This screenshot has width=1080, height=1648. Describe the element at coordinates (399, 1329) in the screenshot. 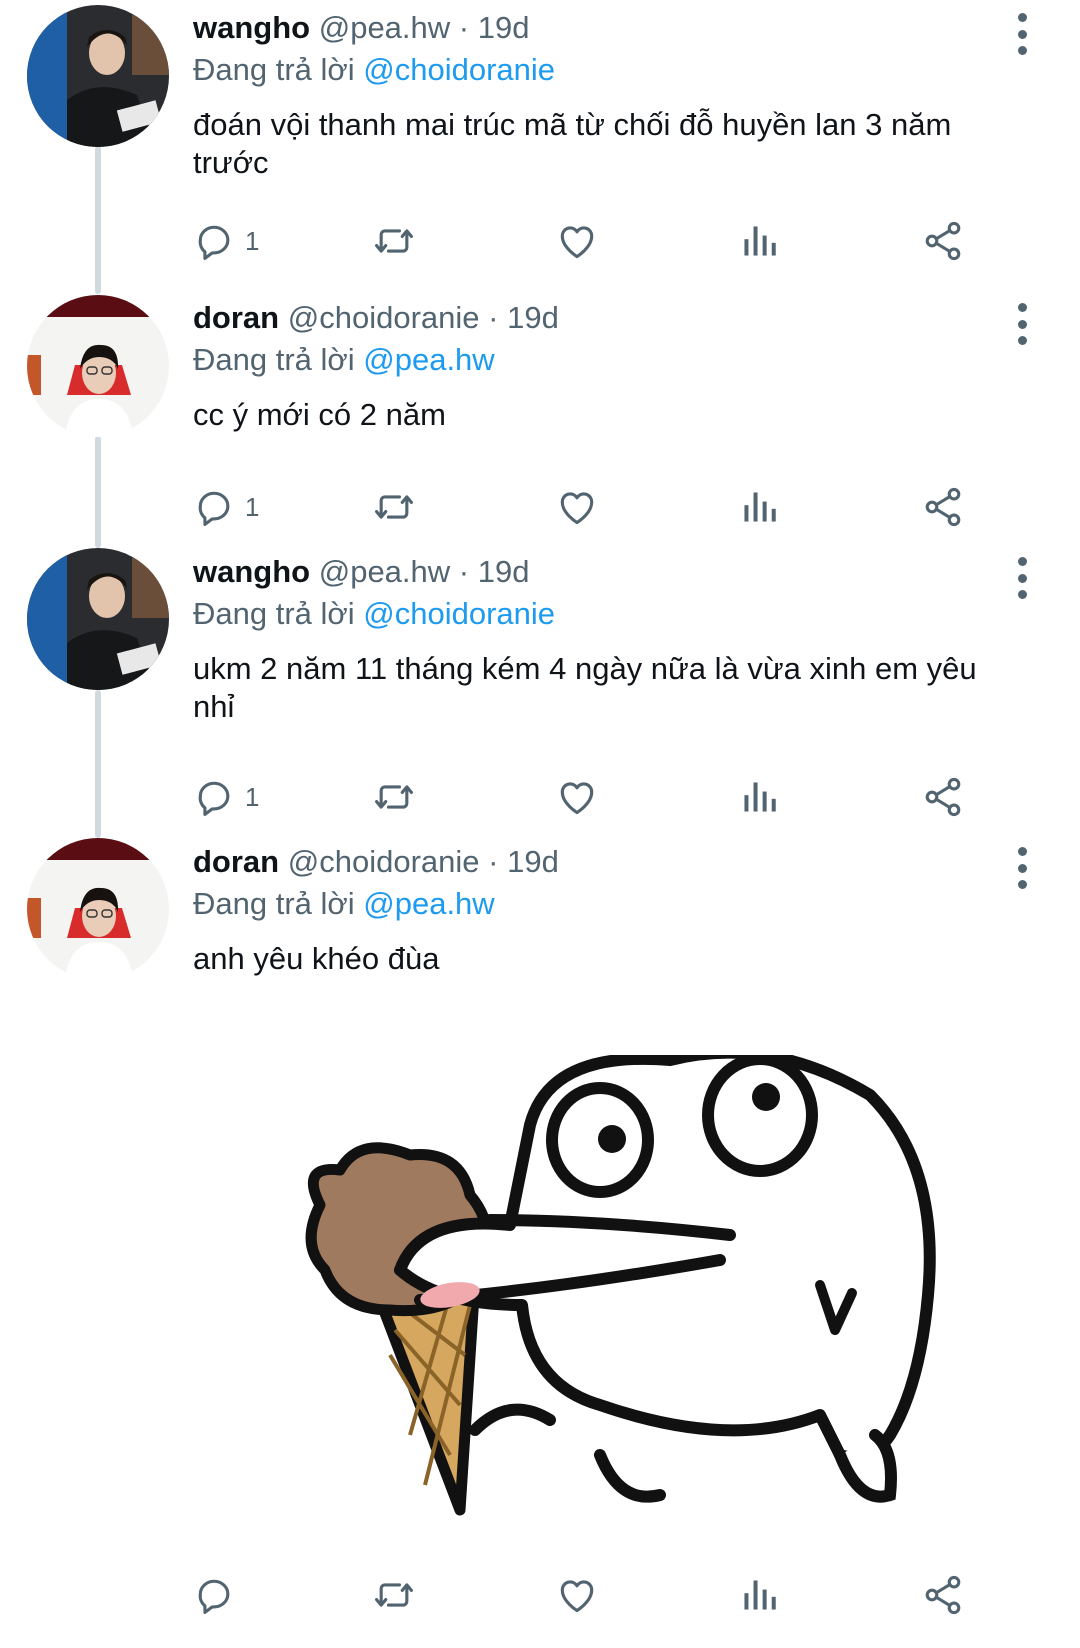

I see `ice-cream-icon` at that location.